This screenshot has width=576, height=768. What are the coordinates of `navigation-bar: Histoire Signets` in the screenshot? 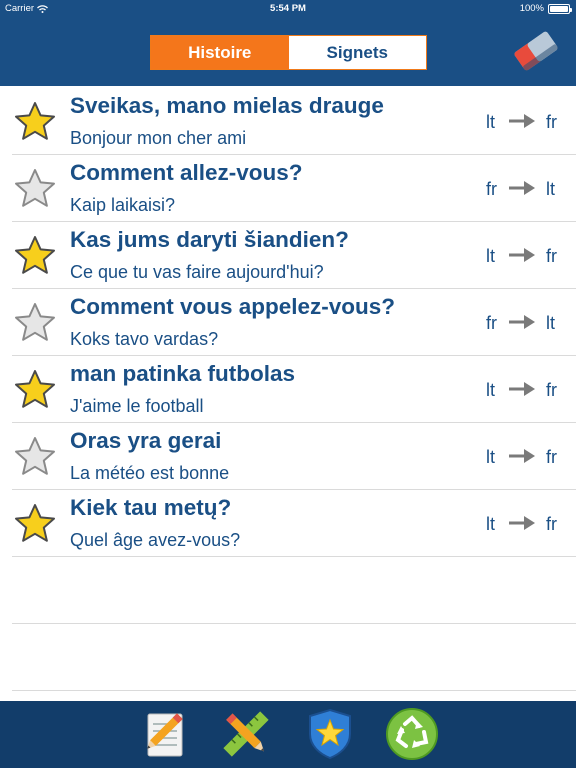 It's located at (288, 52).